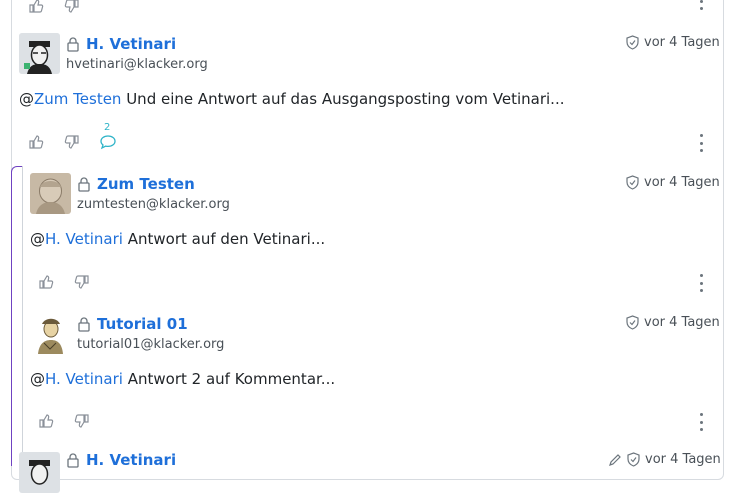 The height and width of the screenshot is (493, 735). I want to click on speech-bubble-icon, so click(108, 142).